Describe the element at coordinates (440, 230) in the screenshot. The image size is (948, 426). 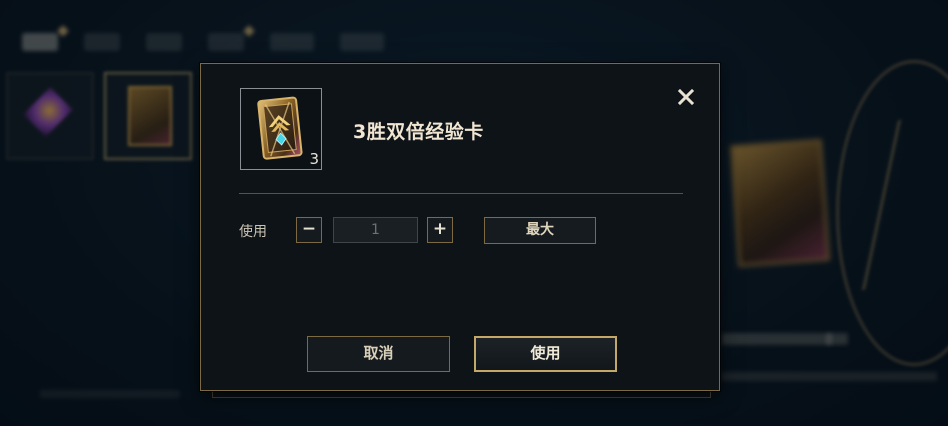
I see `increase-quantity-button: +` at that location.